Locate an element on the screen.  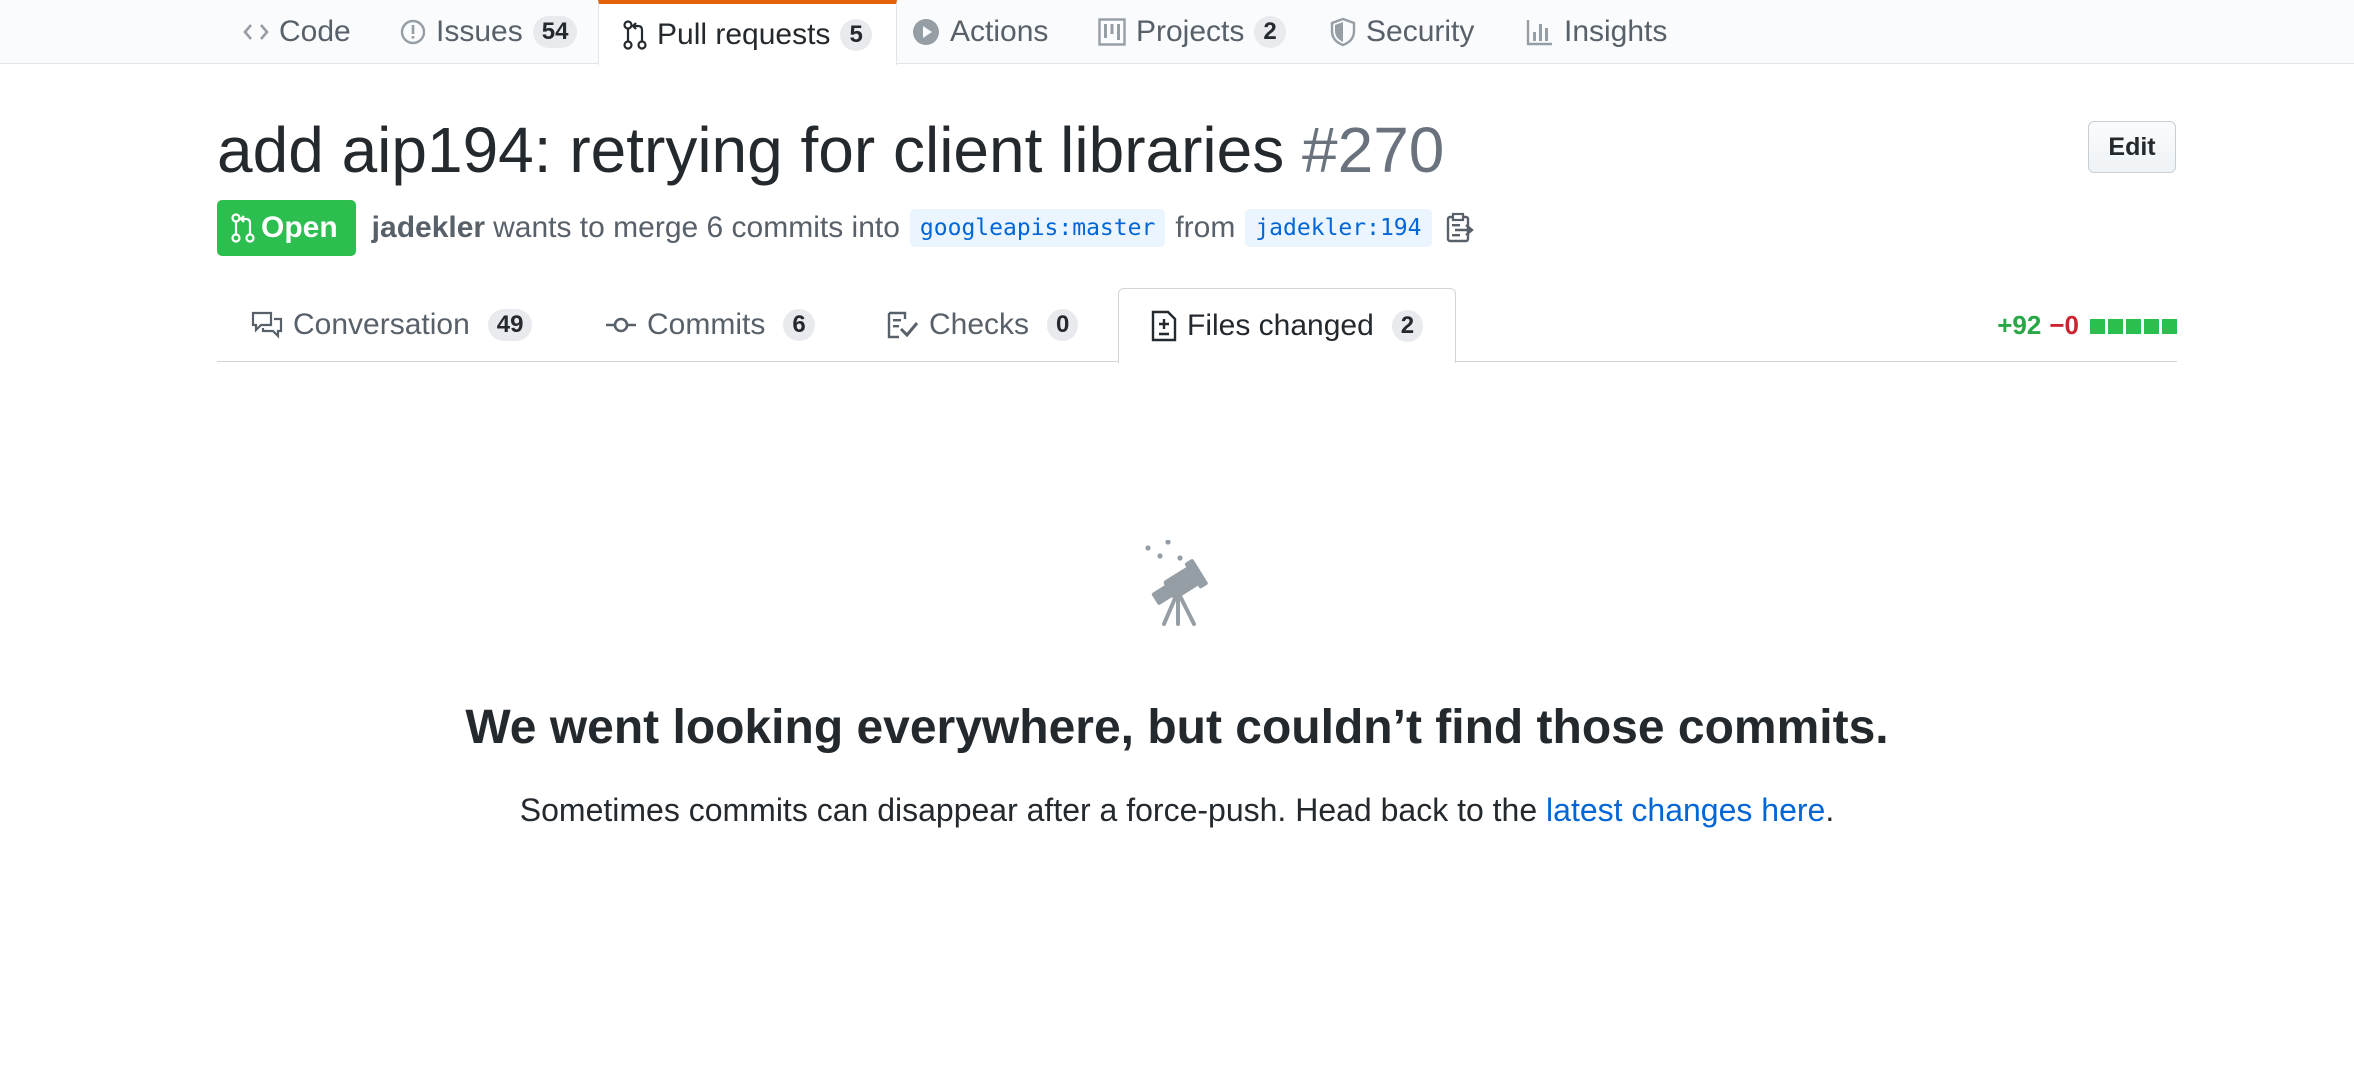
repo-nav-security: Security is located at coordinates (1402, 32).